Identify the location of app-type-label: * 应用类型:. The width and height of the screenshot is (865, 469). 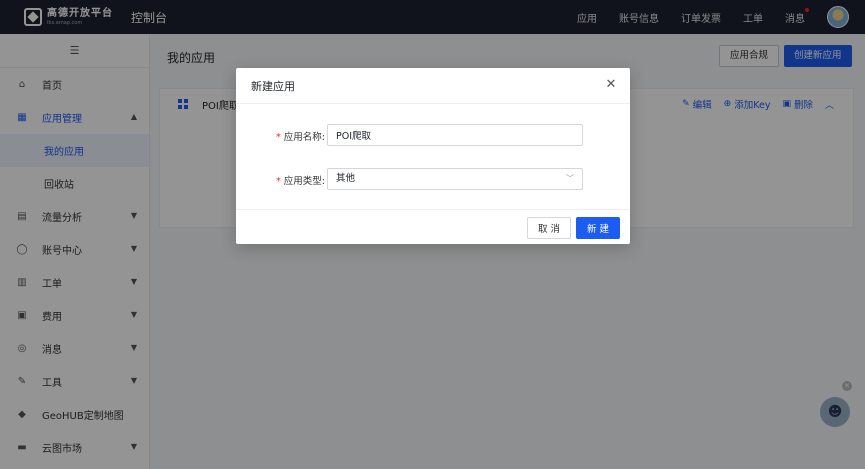
(300, 180).